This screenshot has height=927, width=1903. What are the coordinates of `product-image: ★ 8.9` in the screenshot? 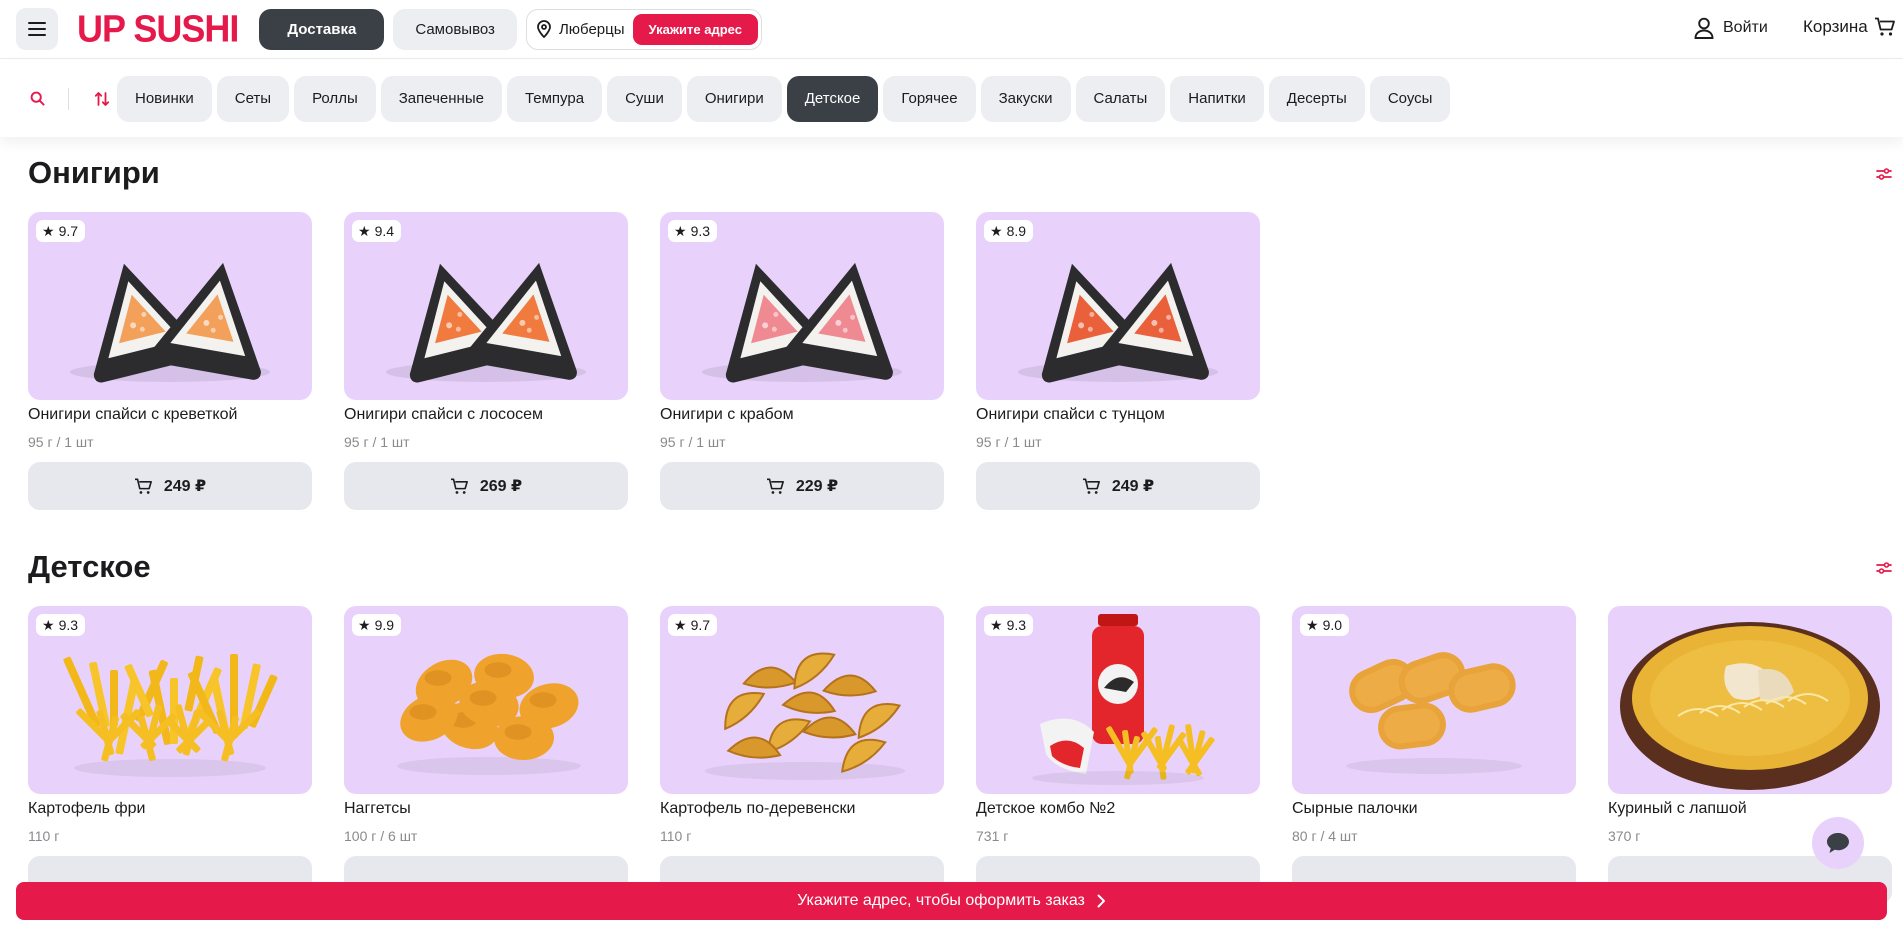 It's located at (1118, 306).